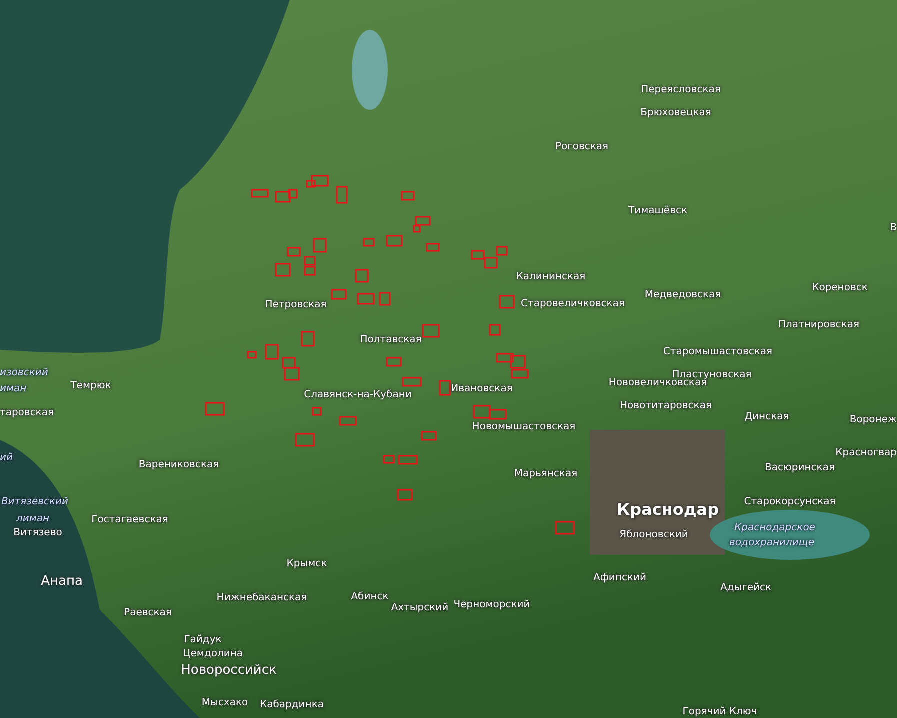 Image resolution: width=897 pixels, height=718 pixels. Describe the element at coordinates (551, 277) in the screenshot. I see `place-label: Калининская` at that location.